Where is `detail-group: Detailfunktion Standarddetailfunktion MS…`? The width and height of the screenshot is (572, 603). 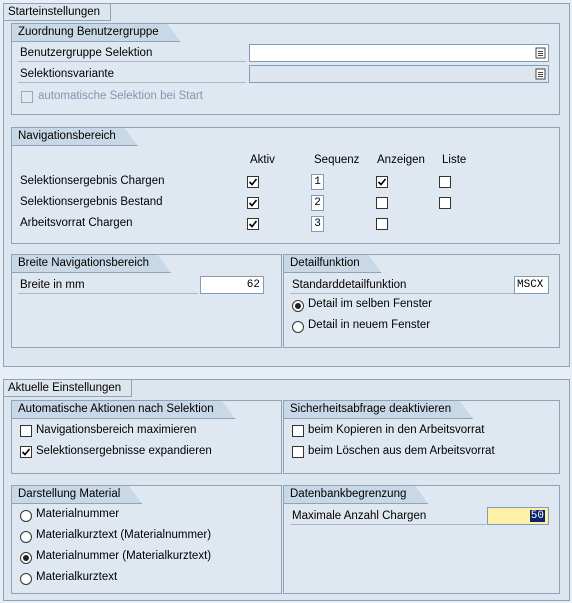
detail-group: Detailfunktion Standarddetailfunktion MS… is located at coordinates (421, 301).